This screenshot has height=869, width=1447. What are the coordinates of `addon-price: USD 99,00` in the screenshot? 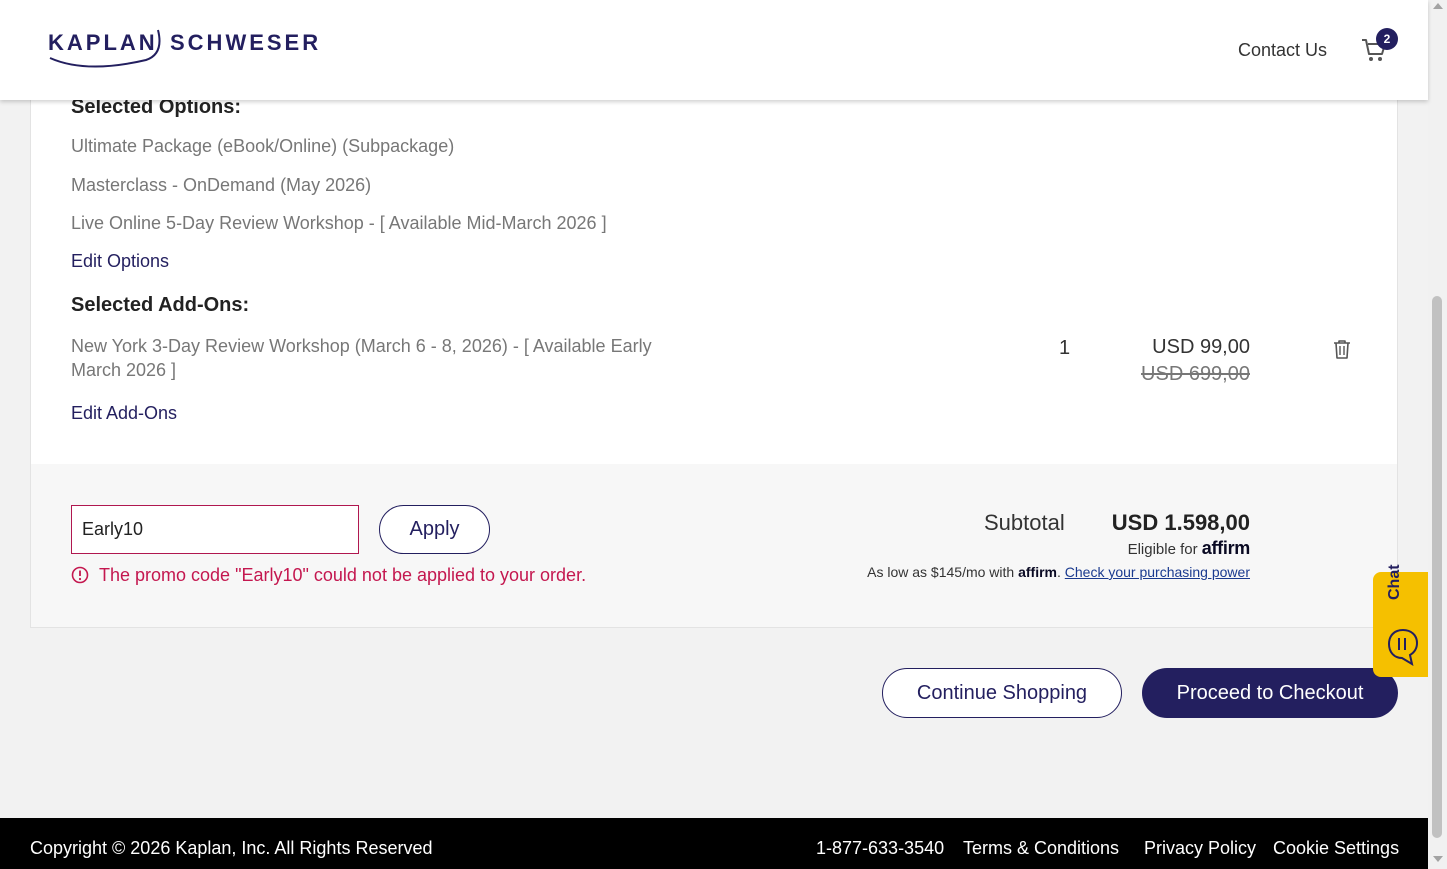 It's located at (1201, 347).